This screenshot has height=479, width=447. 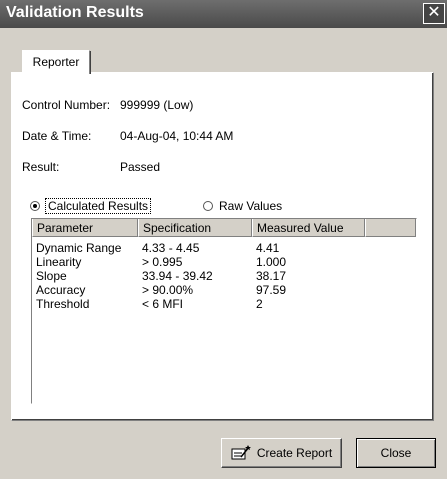 I want to click on report-wand-icon, so click(x=241, y=452).